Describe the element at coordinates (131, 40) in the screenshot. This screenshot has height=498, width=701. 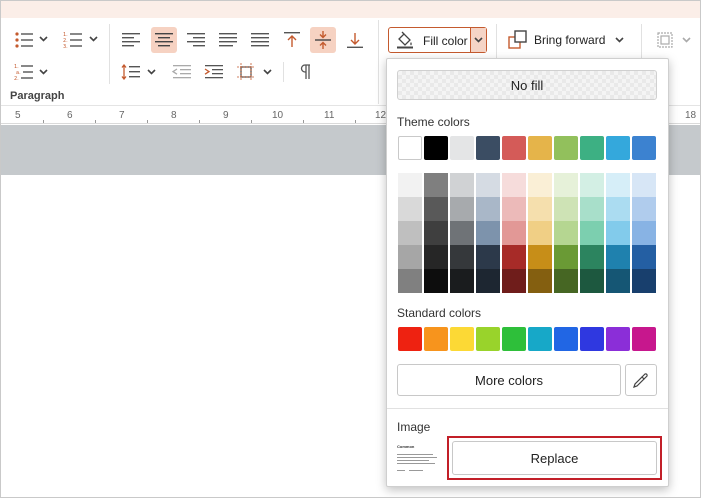
I see `align-left-button` at that location.